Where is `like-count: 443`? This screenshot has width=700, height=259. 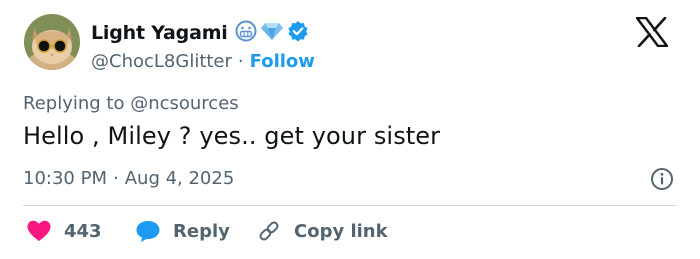
like-count: 443 is located at coordinates (83, 231).